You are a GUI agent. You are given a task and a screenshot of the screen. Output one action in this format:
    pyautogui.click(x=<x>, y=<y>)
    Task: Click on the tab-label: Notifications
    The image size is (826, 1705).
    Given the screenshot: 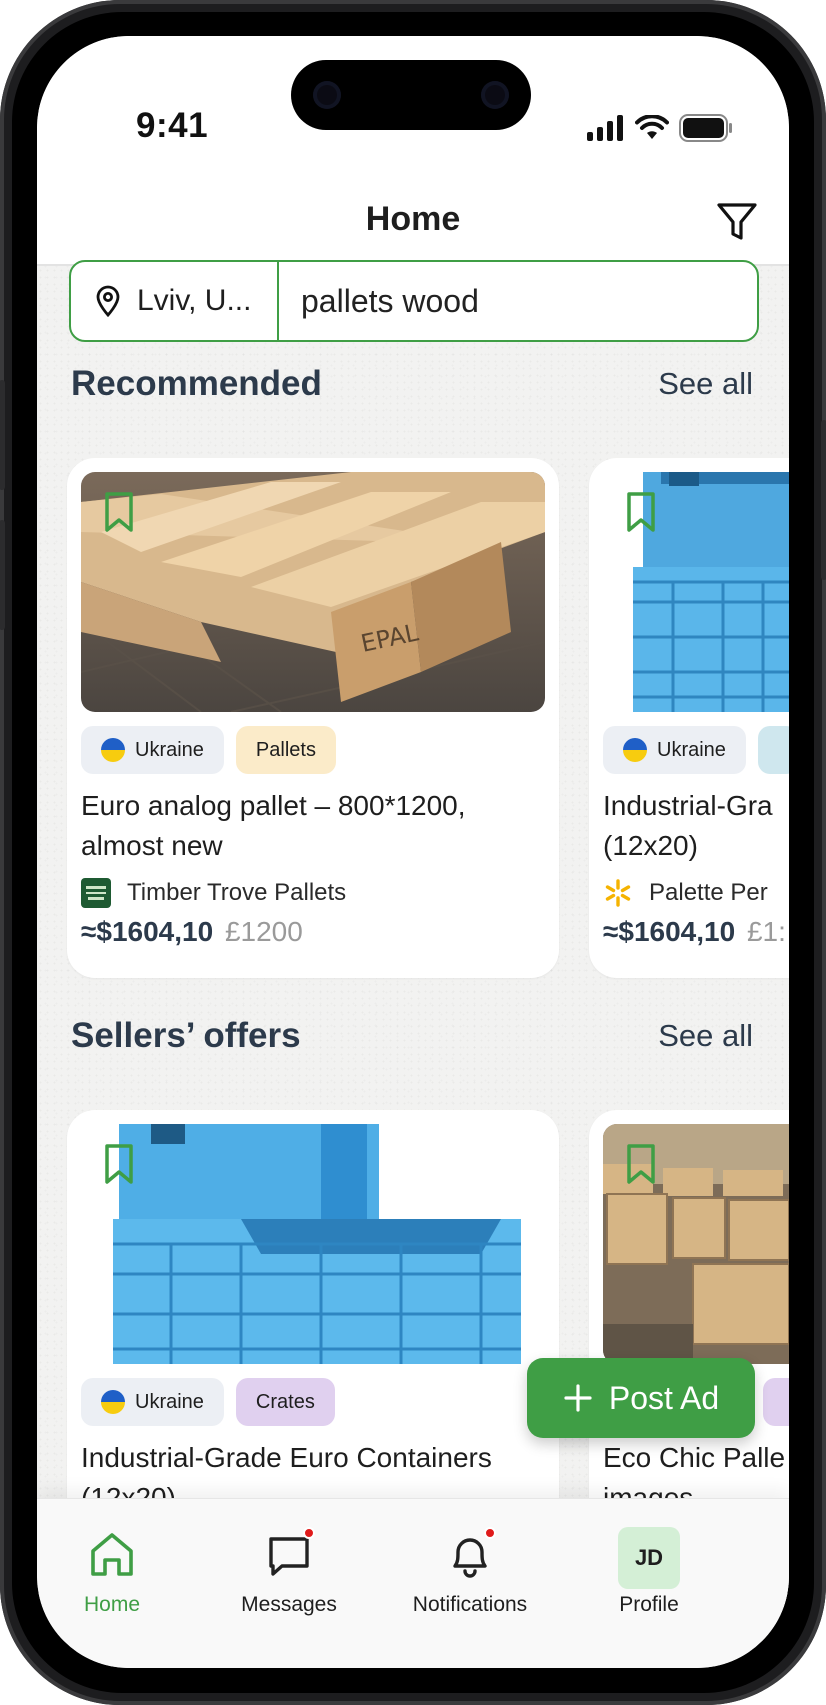 What is the action you would take?
    pyautogui.click(x=470, y=1604)
    